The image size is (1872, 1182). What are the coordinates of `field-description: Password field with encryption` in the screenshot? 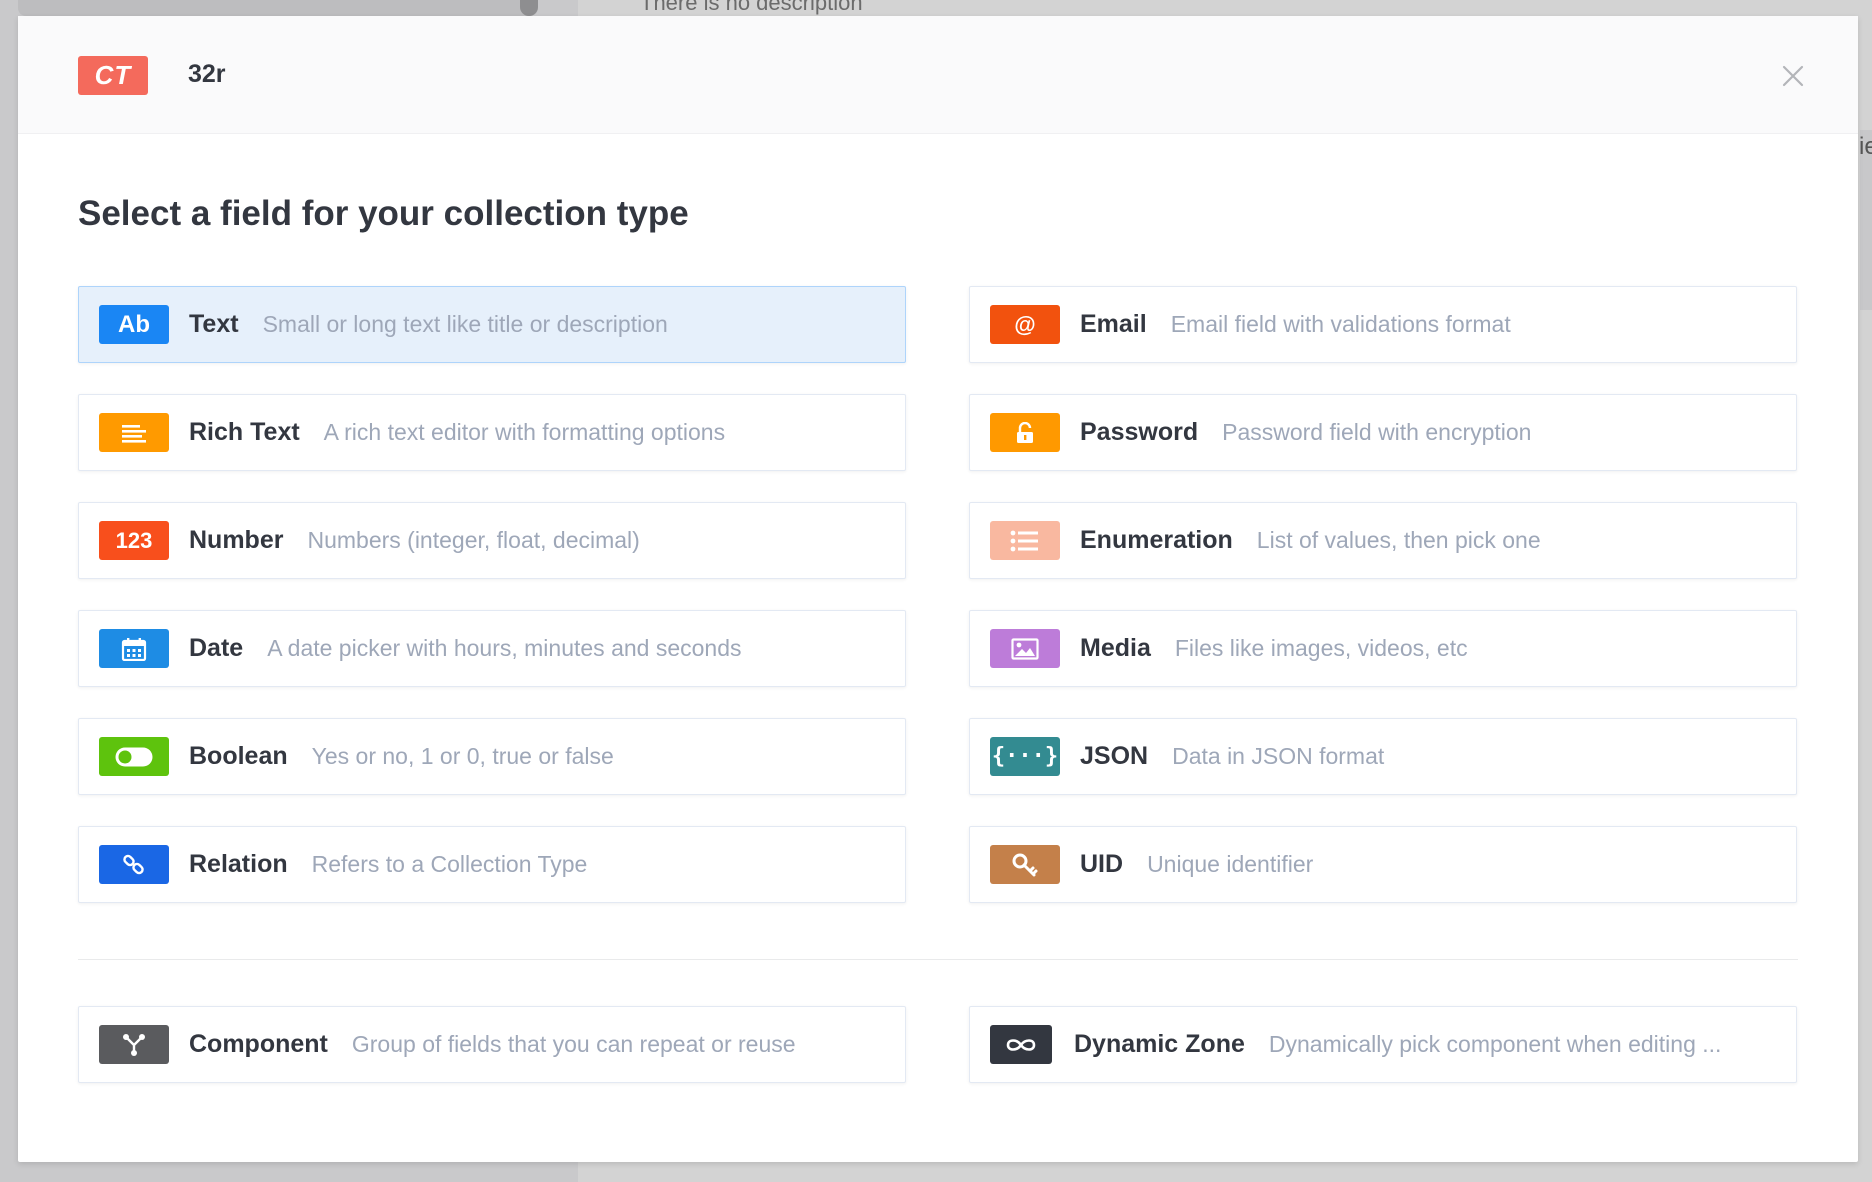 It's located at (1377, 432).